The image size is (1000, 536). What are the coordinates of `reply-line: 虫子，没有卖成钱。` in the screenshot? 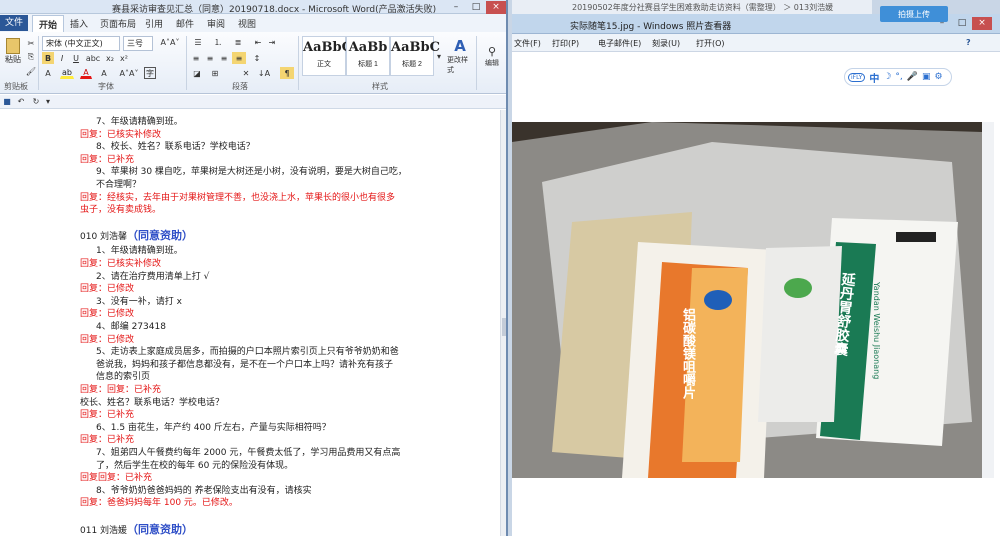 It's located at (120, 208).